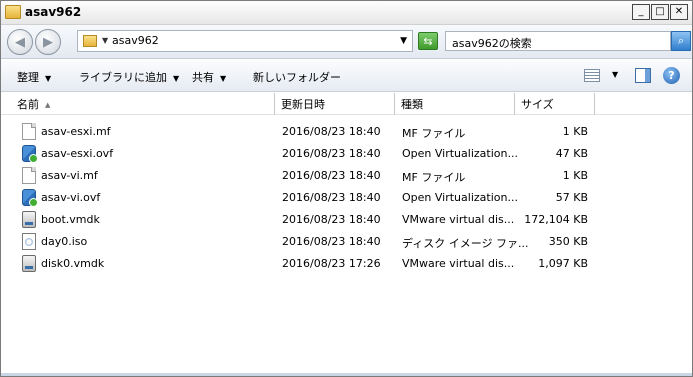  What do you see at coordinates (568, 241) in the screenshot?
I see `file-size: 350 KB` at bounding box center [568, 241].